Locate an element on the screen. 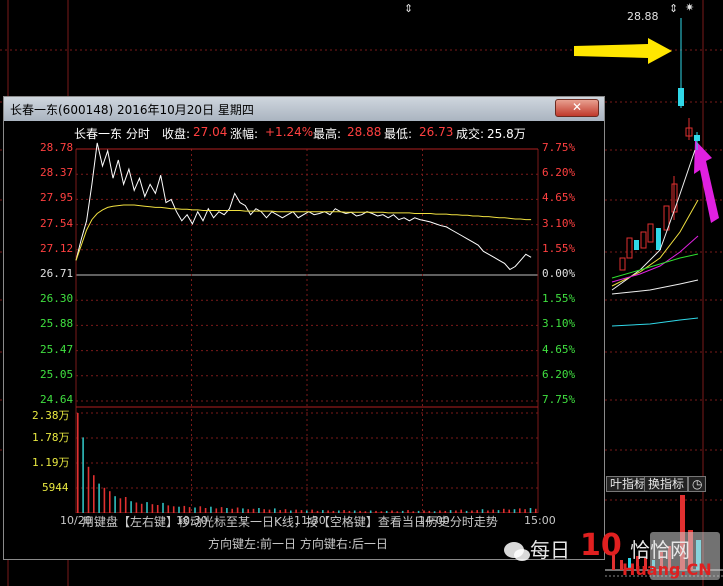 The height and width of the screenshot is (586, 723). price-tick-label: 24.64 is located at coordinates (57, 399).